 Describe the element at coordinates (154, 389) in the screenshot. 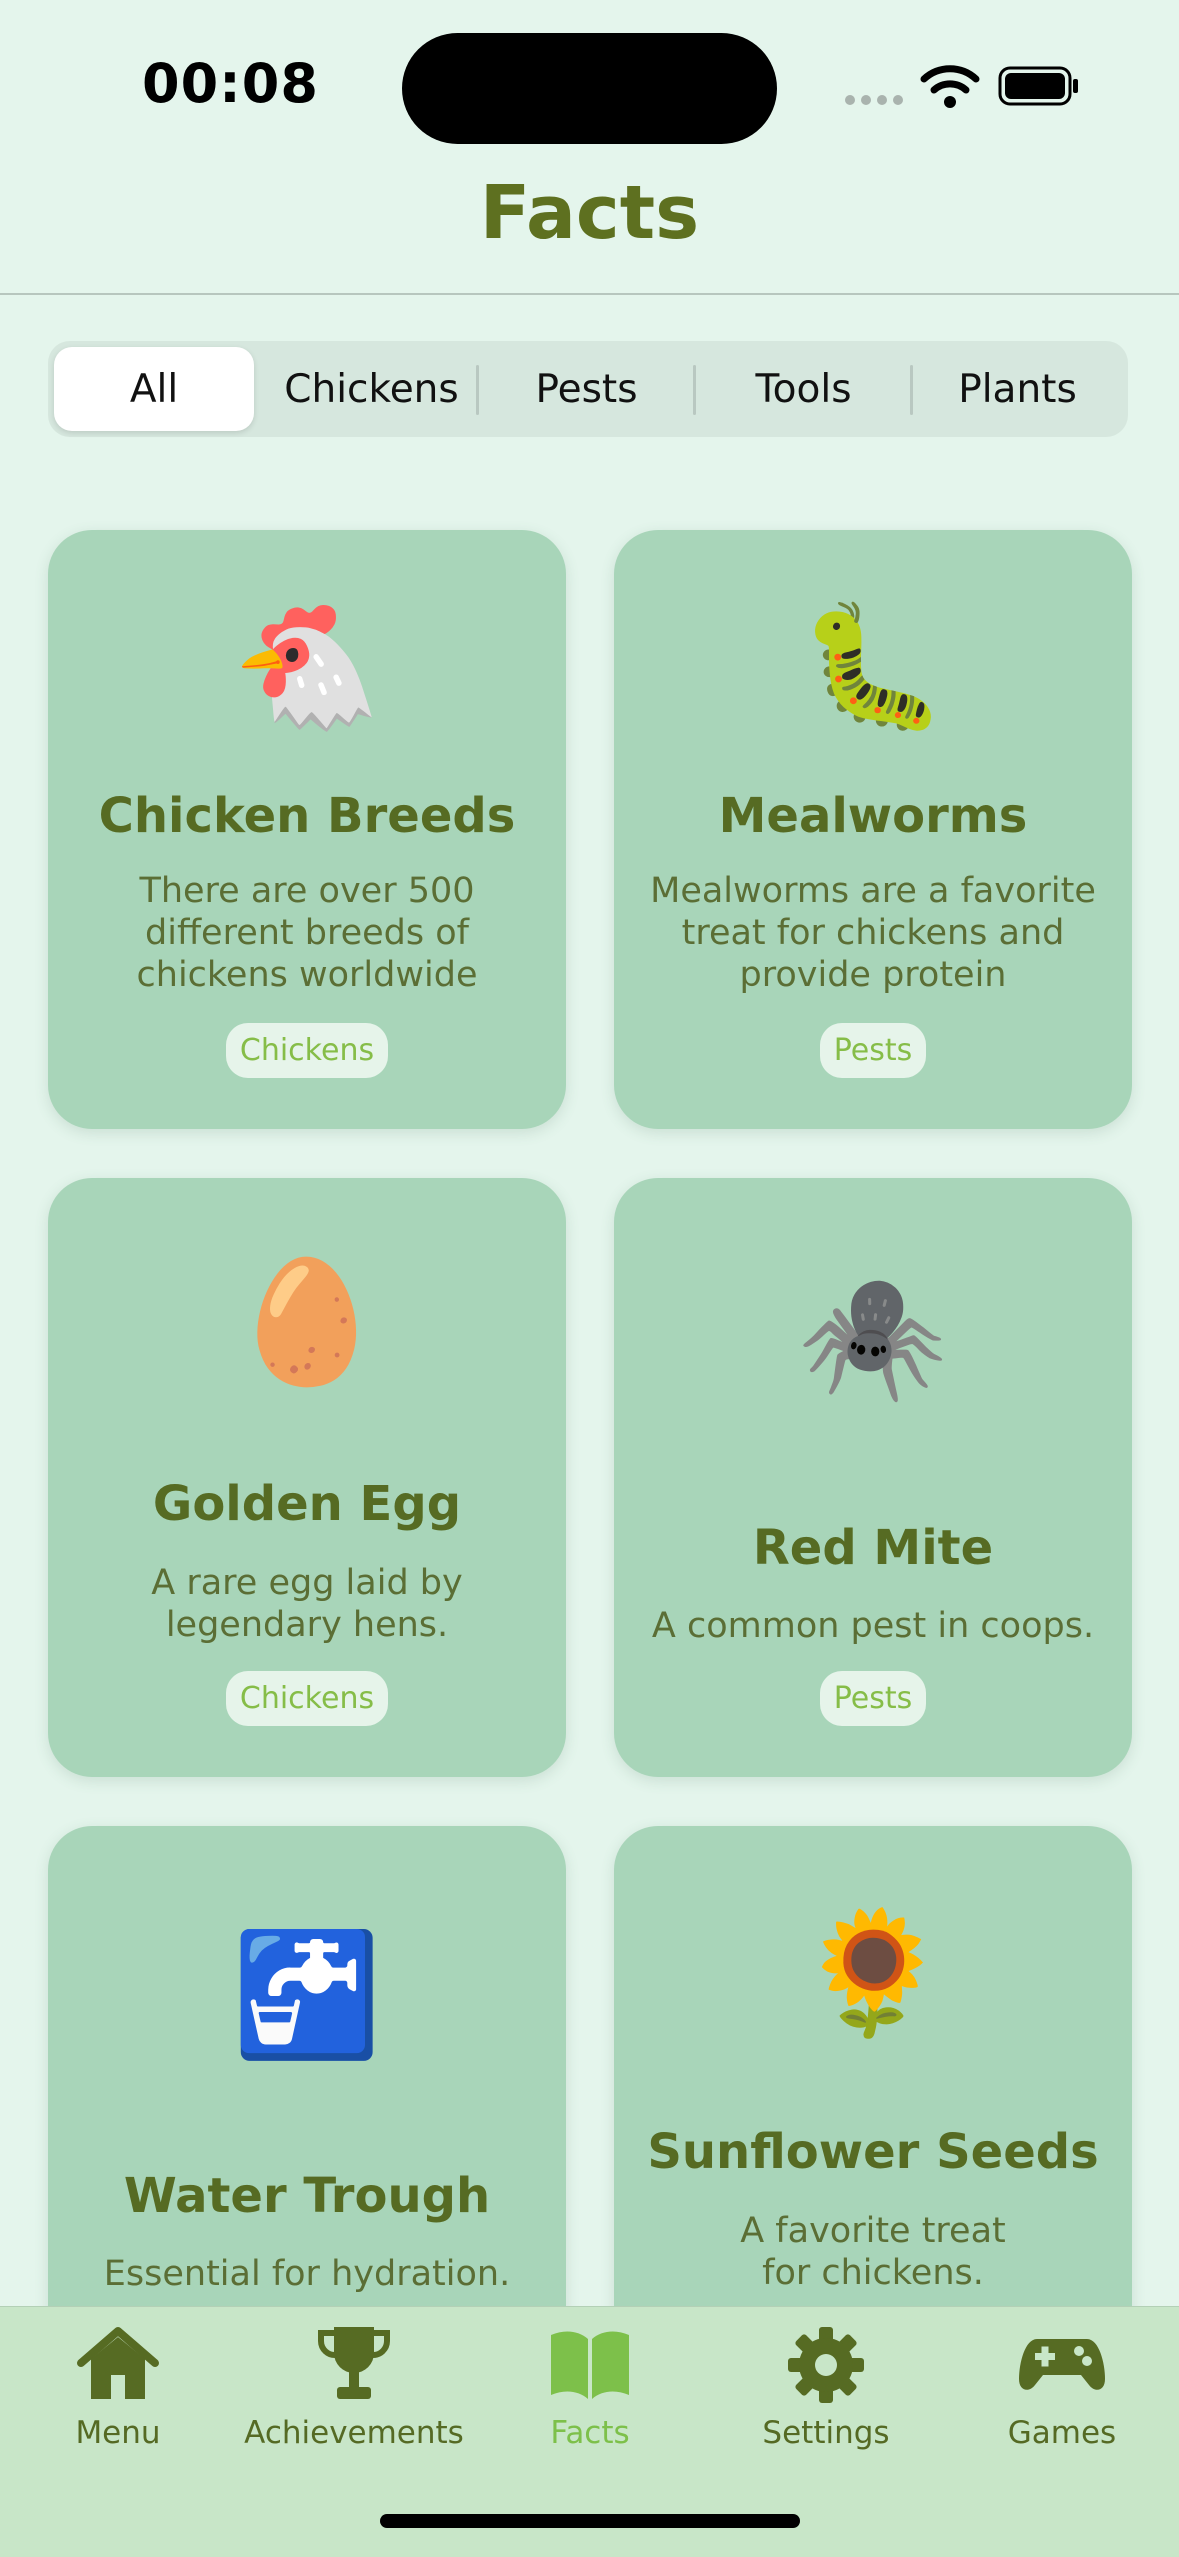

I see `segment-all: All` at that location.